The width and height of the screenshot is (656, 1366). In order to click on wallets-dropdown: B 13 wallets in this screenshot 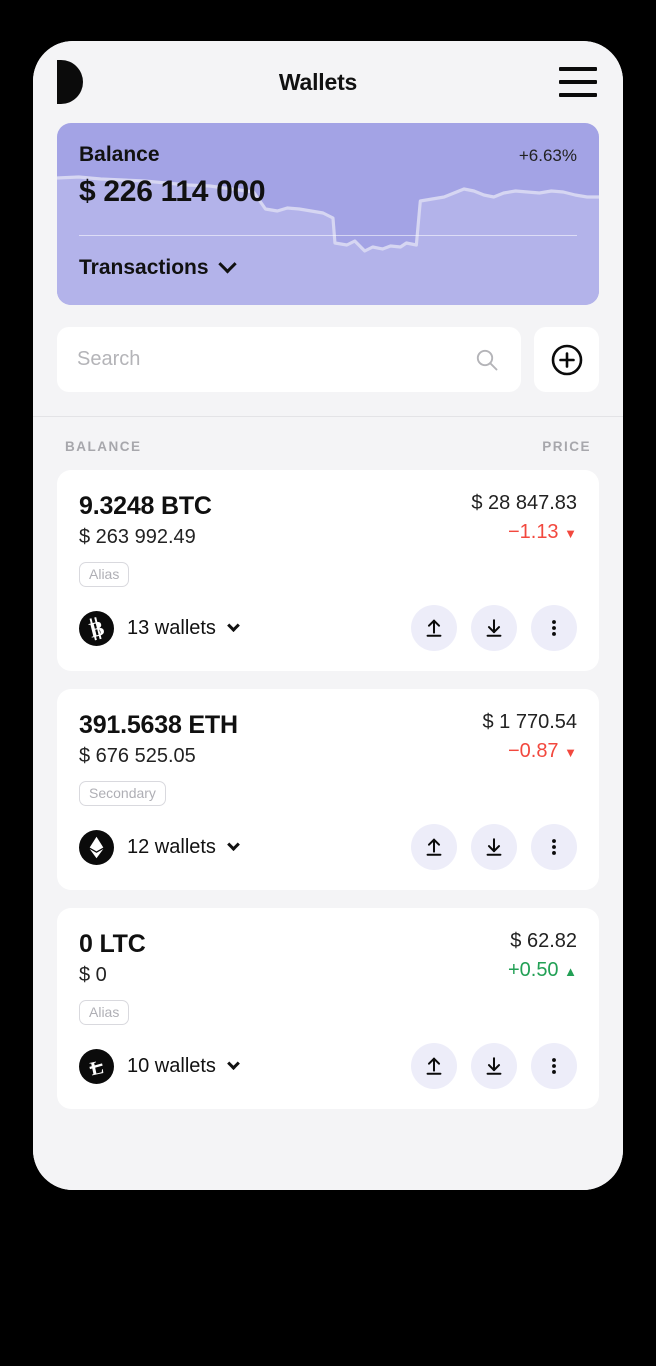, I will do `click(159, 628)`.